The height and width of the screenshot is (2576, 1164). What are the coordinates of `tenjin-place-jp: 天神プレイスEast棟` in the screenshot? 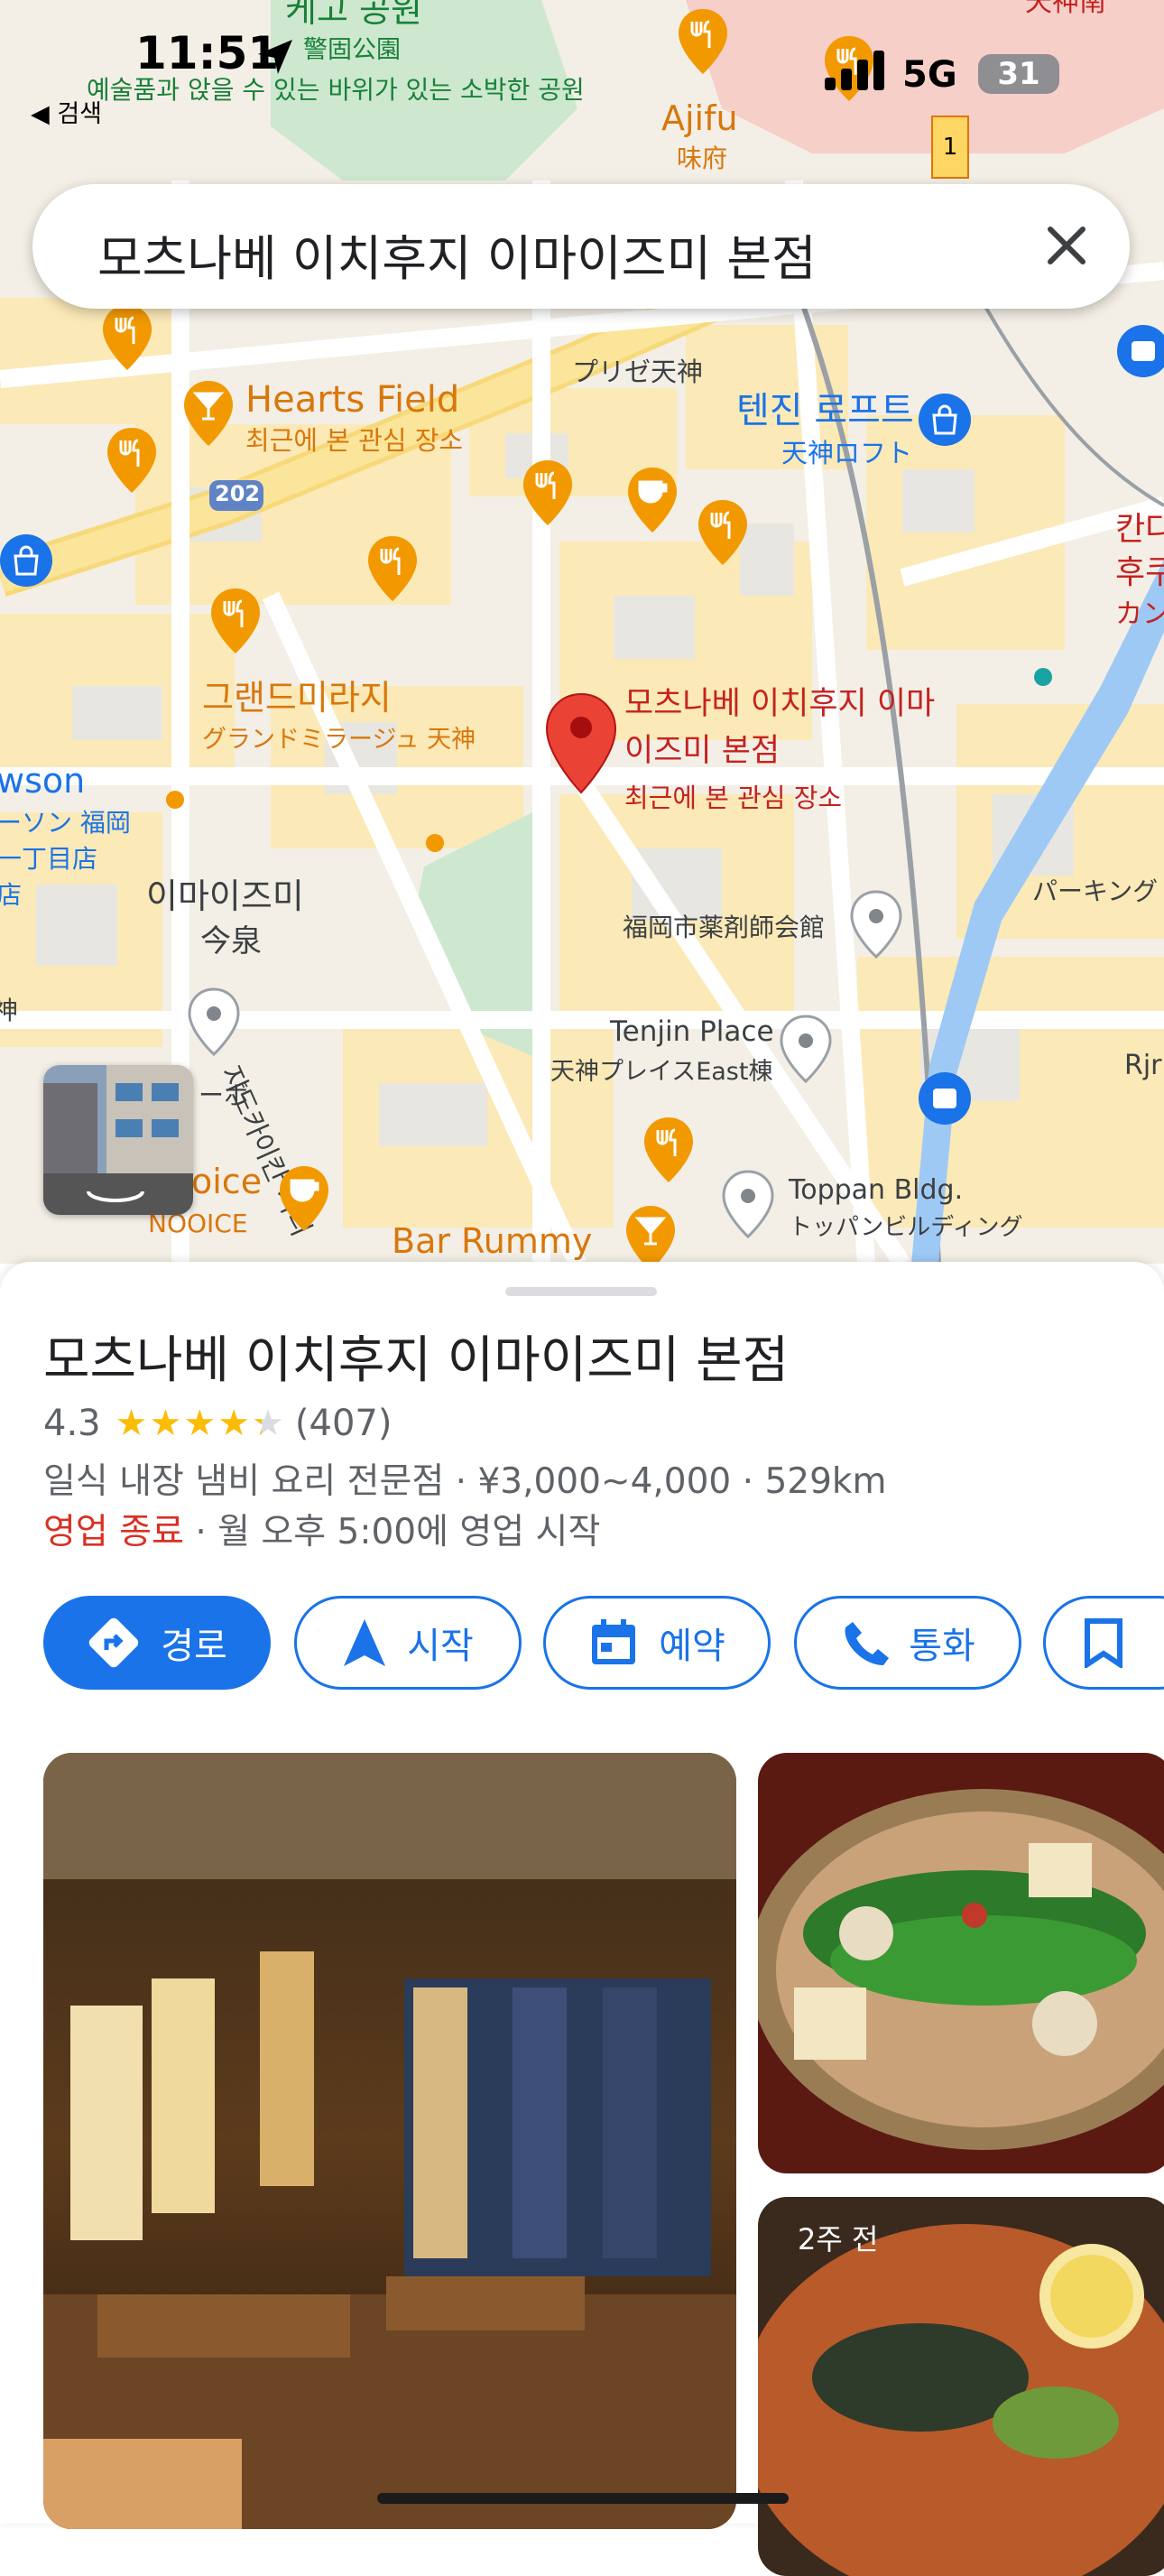 It's located at (661, 1072).